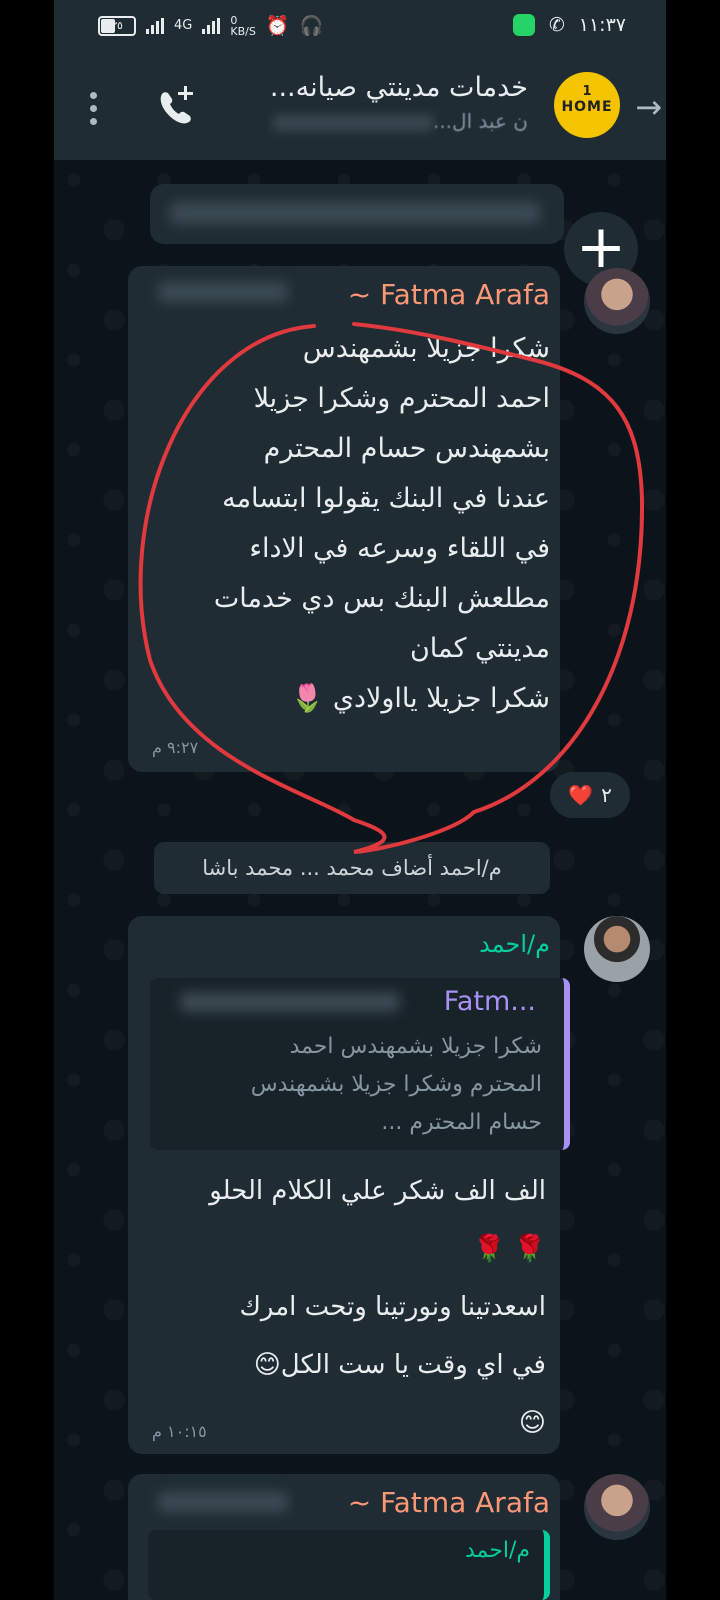  What do you see at coordinates (183, 25) in the screenshot?
I see `network-type: 4G` at bounding box center [183, 25].